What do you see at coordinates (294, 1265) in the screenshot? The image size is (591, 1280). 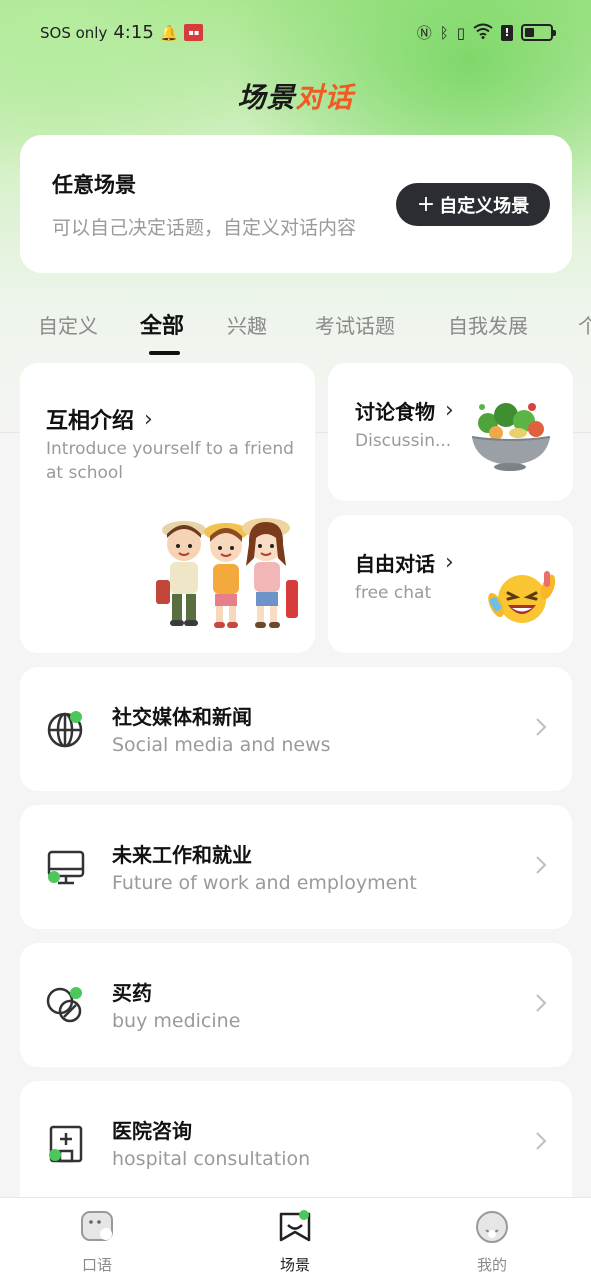 I see `nav-label: 场景` at bounding box center [294, 1265].